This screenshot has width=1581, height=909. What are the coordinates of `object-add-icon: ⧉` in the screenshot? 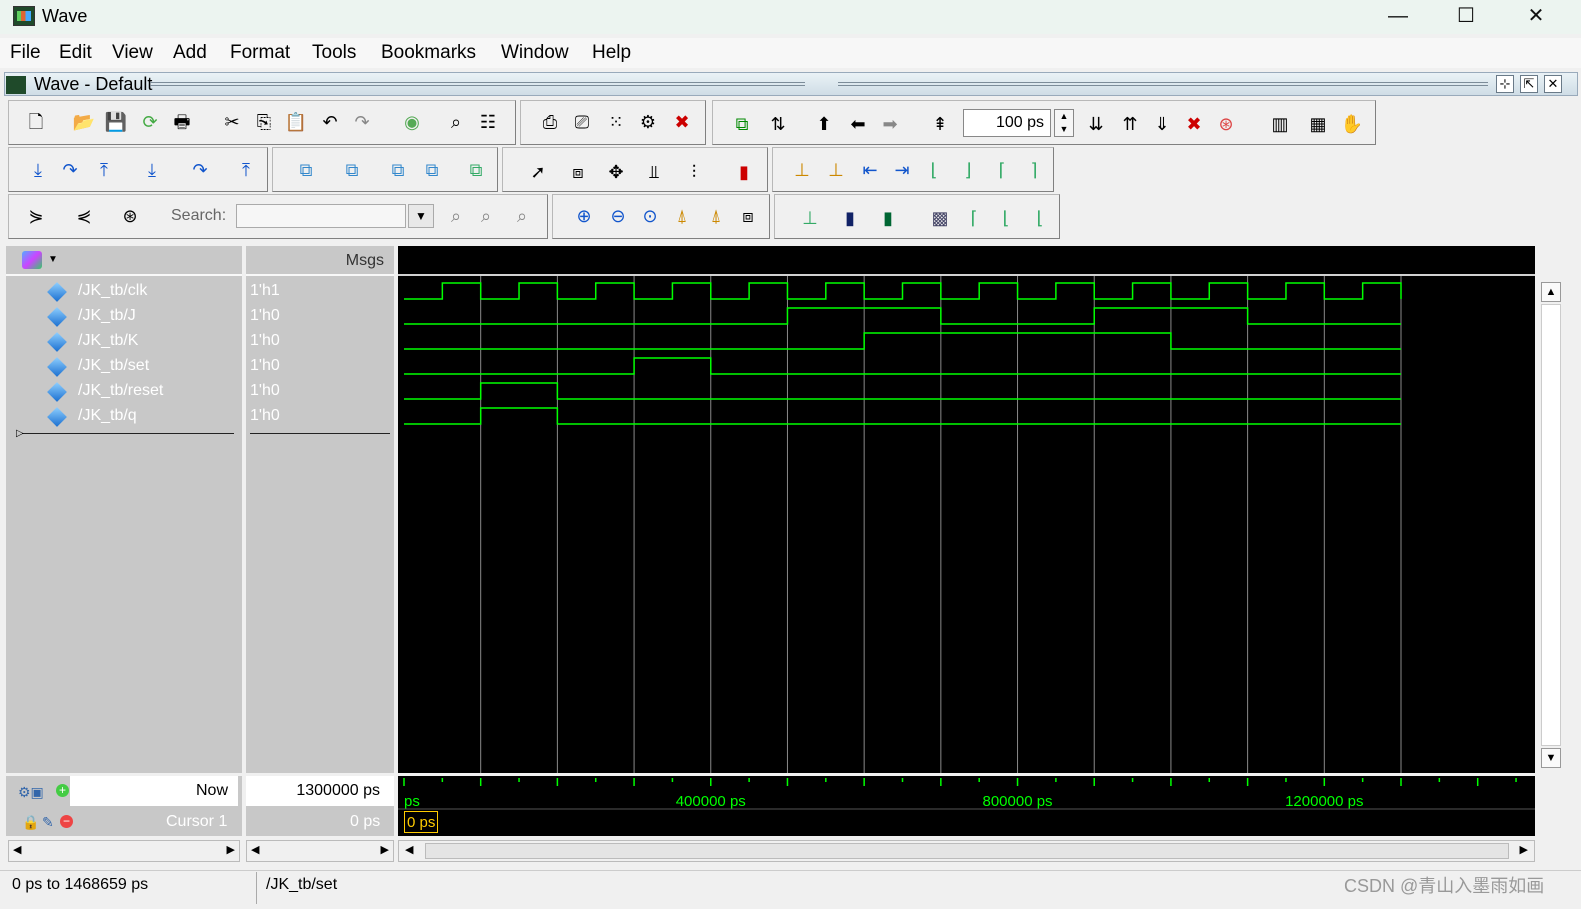 It's located at (306, 170).